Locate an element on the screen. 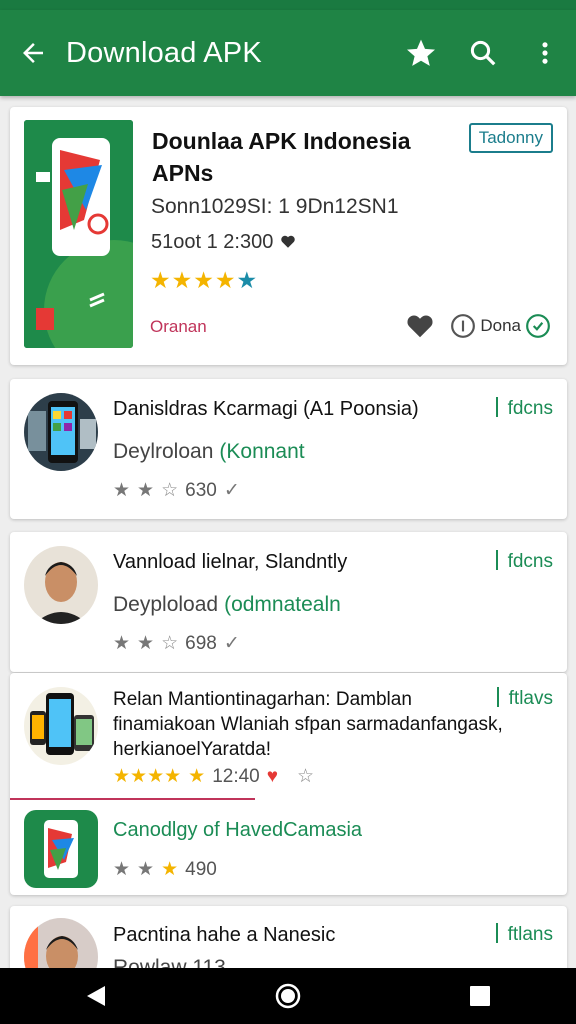  favorite-button is located at coordinates (421, 53).